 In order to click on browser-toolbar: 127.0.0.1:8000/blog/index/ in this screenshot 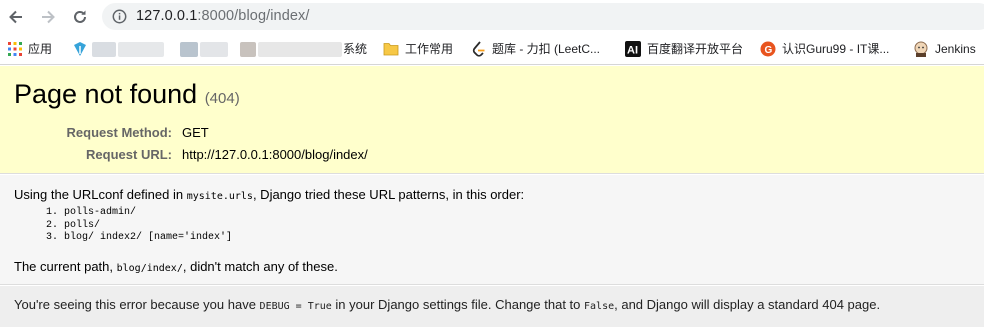, I will do `click(492, 16)`.